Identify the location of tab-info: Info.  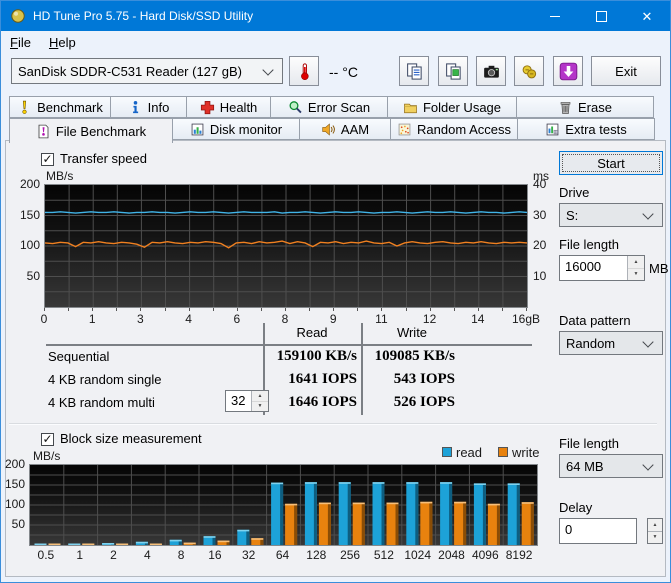
(148, 107).